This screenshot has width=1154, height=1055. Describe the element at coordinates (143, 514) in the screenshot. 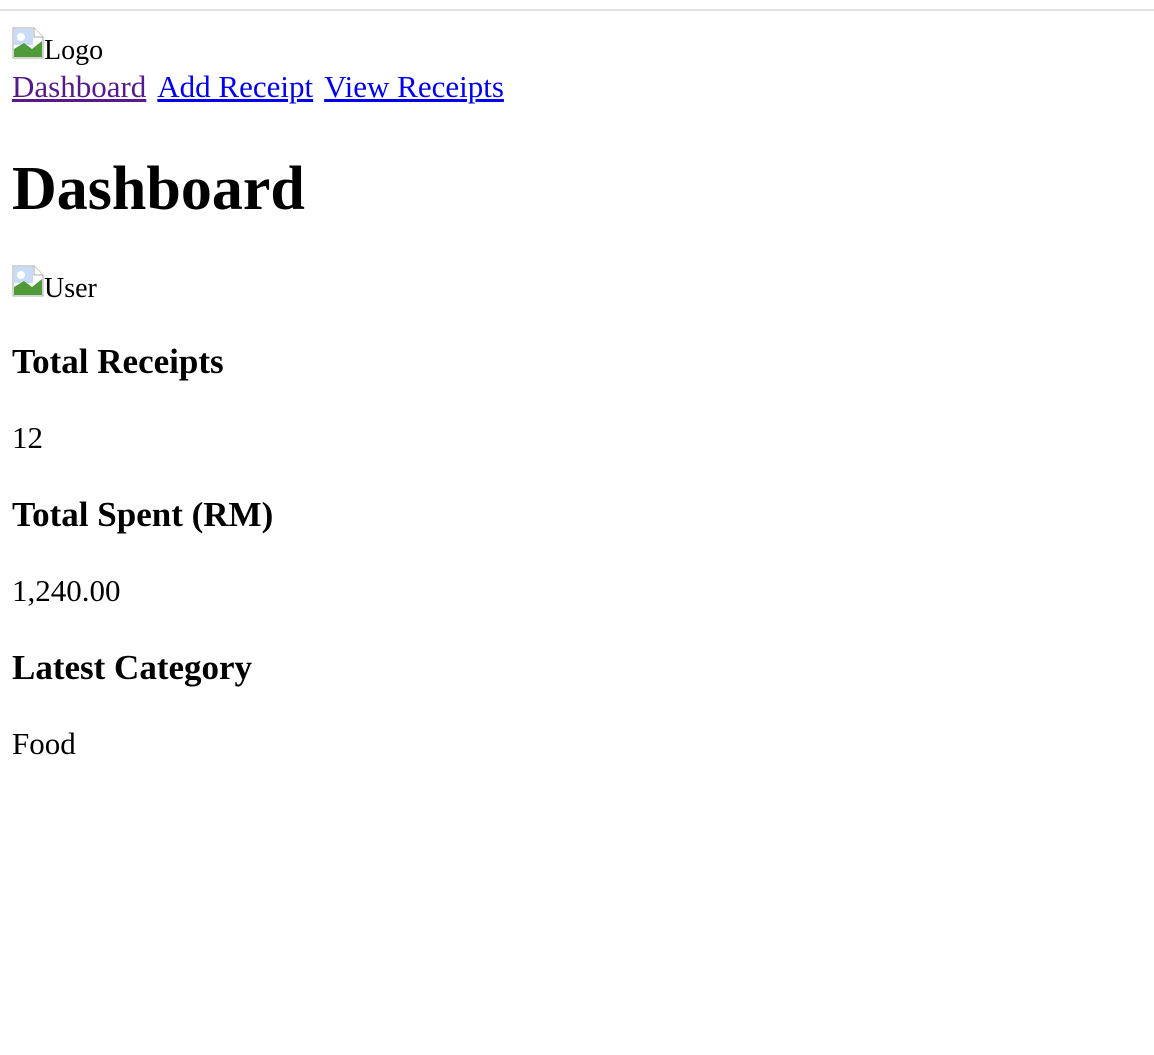

I see `stat-label: Total Spent (RM)` at that location.